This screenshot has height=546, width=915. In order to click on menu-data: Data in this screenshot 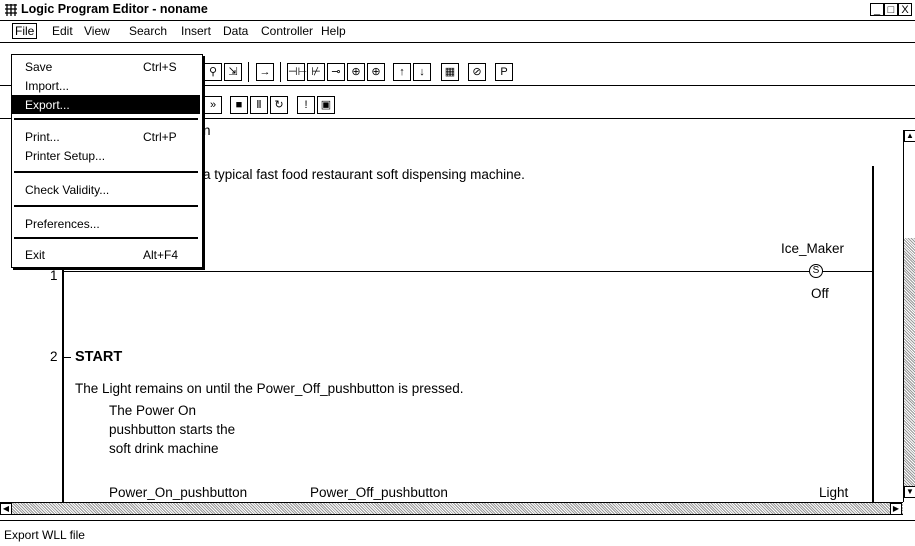, I will do `click(235, 31)`.